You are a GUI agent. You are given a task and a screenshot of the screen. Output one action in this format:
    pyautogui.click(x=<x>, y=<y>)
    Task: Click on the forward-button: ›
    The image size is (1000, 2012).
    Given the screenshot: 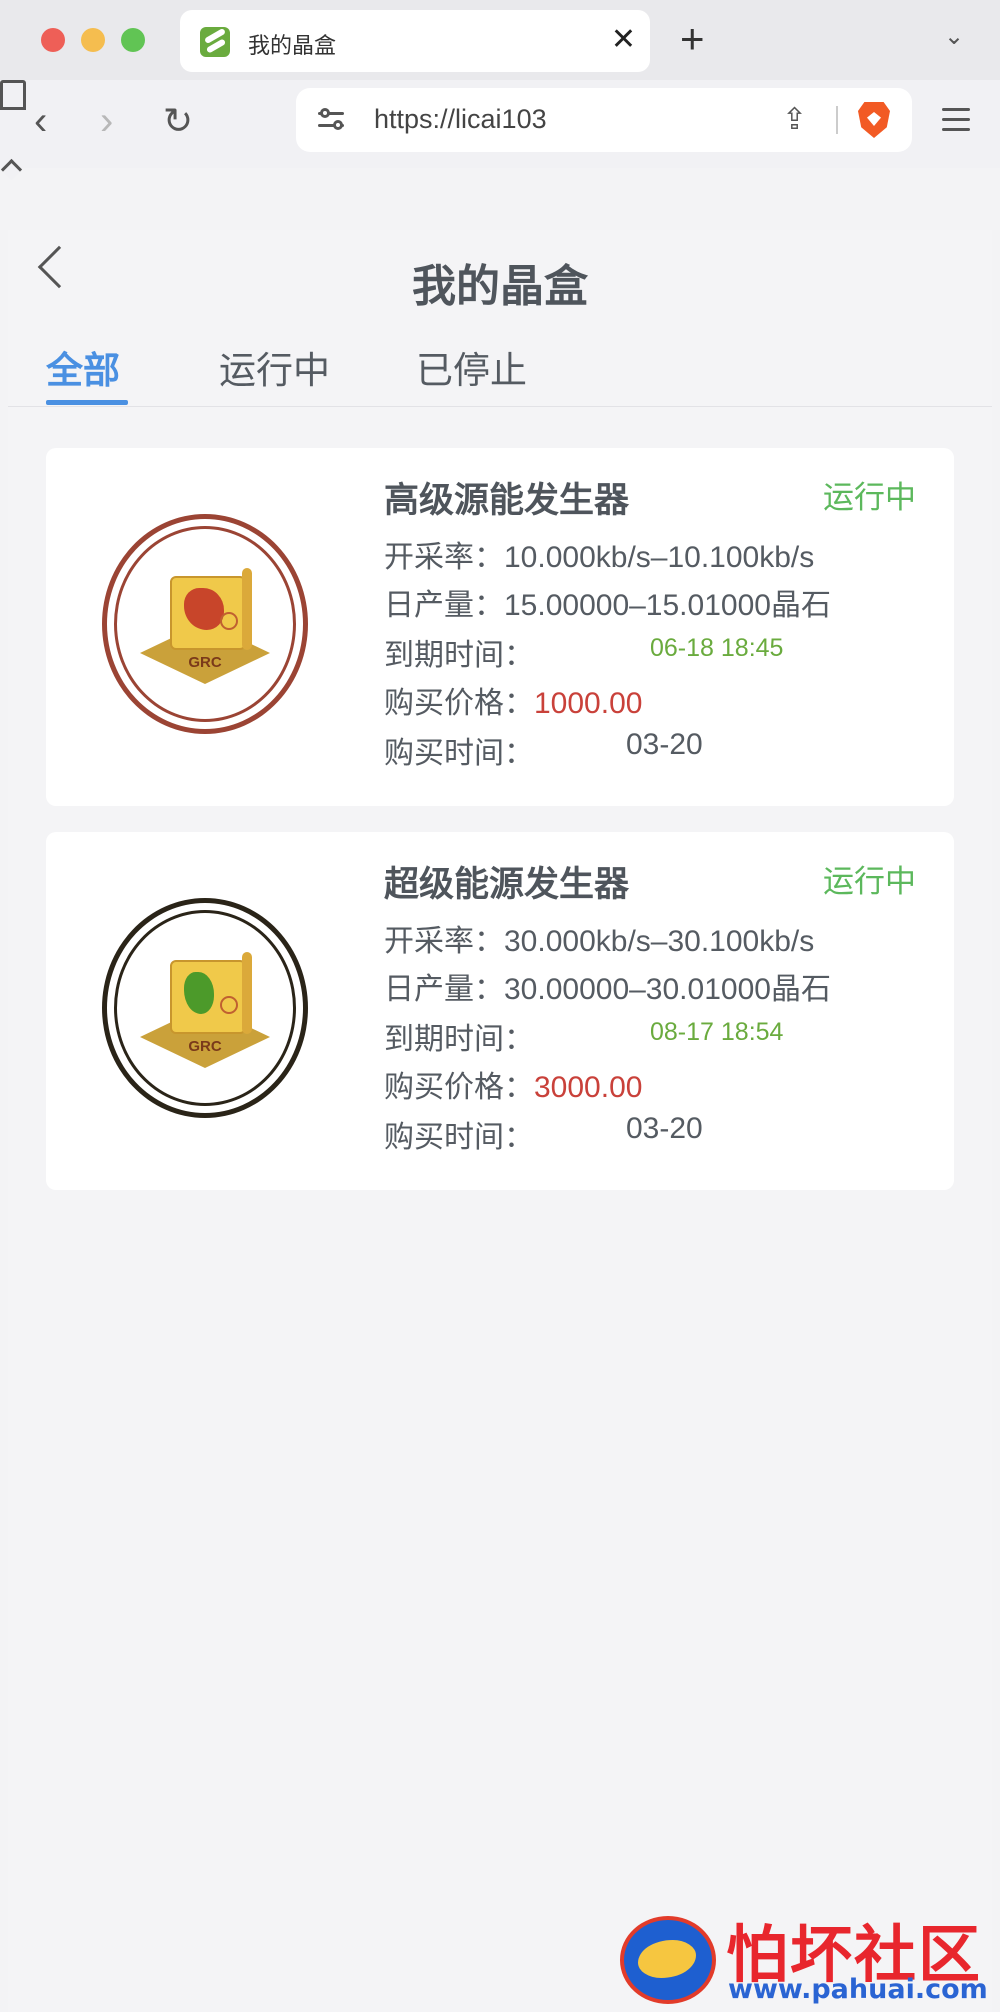 What is the action you would take?
    pyautogui.click(x=106, y=121)
    